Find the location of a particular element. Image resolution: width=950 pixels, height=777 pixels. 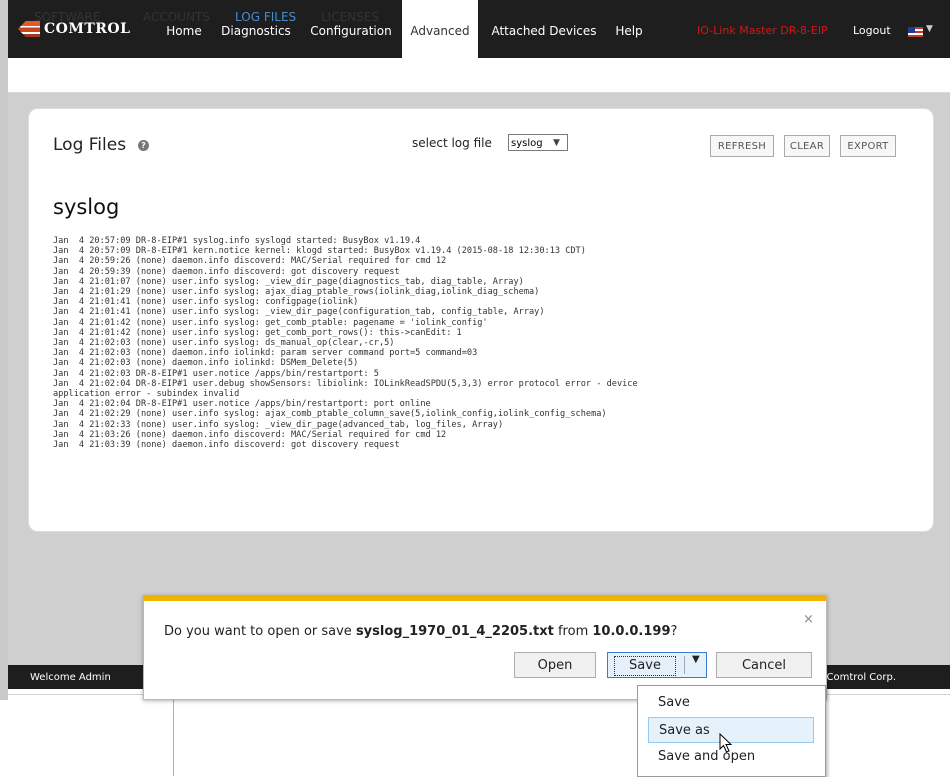

lower-vertical-divider is located at coordinates (173, 735).